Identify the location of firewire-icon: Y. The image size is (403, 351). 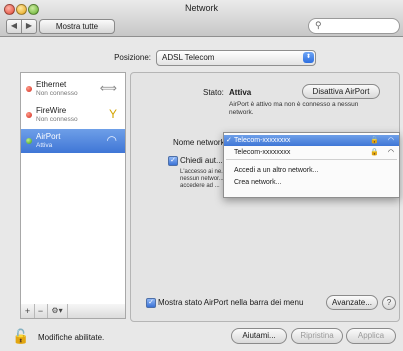
(112, 114).